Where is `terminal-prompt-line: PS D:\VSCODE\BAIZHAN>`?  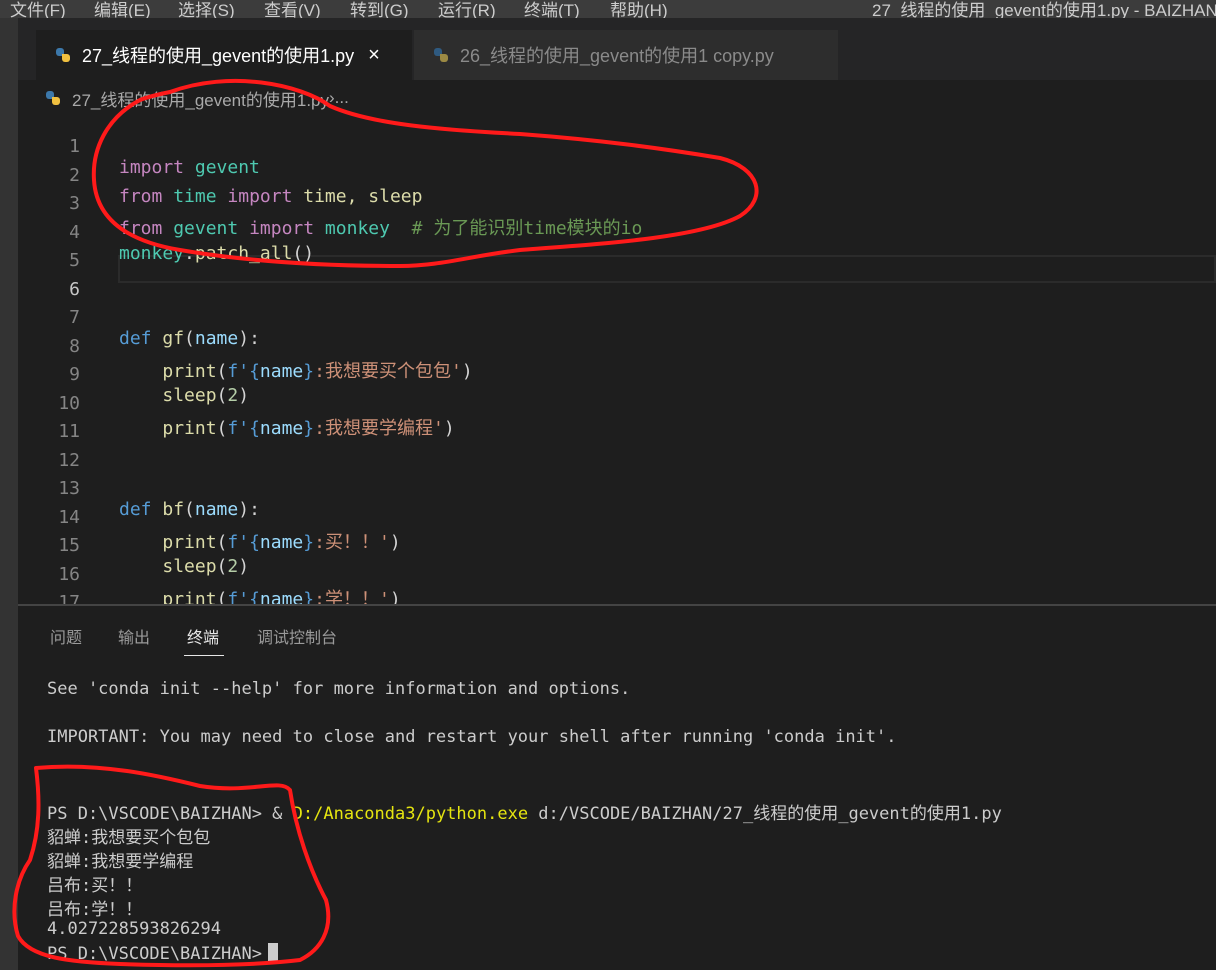
terminal-prompt-line: PS D:\VSCODE\BAIZHAN> is located at coordinates (162, 953).